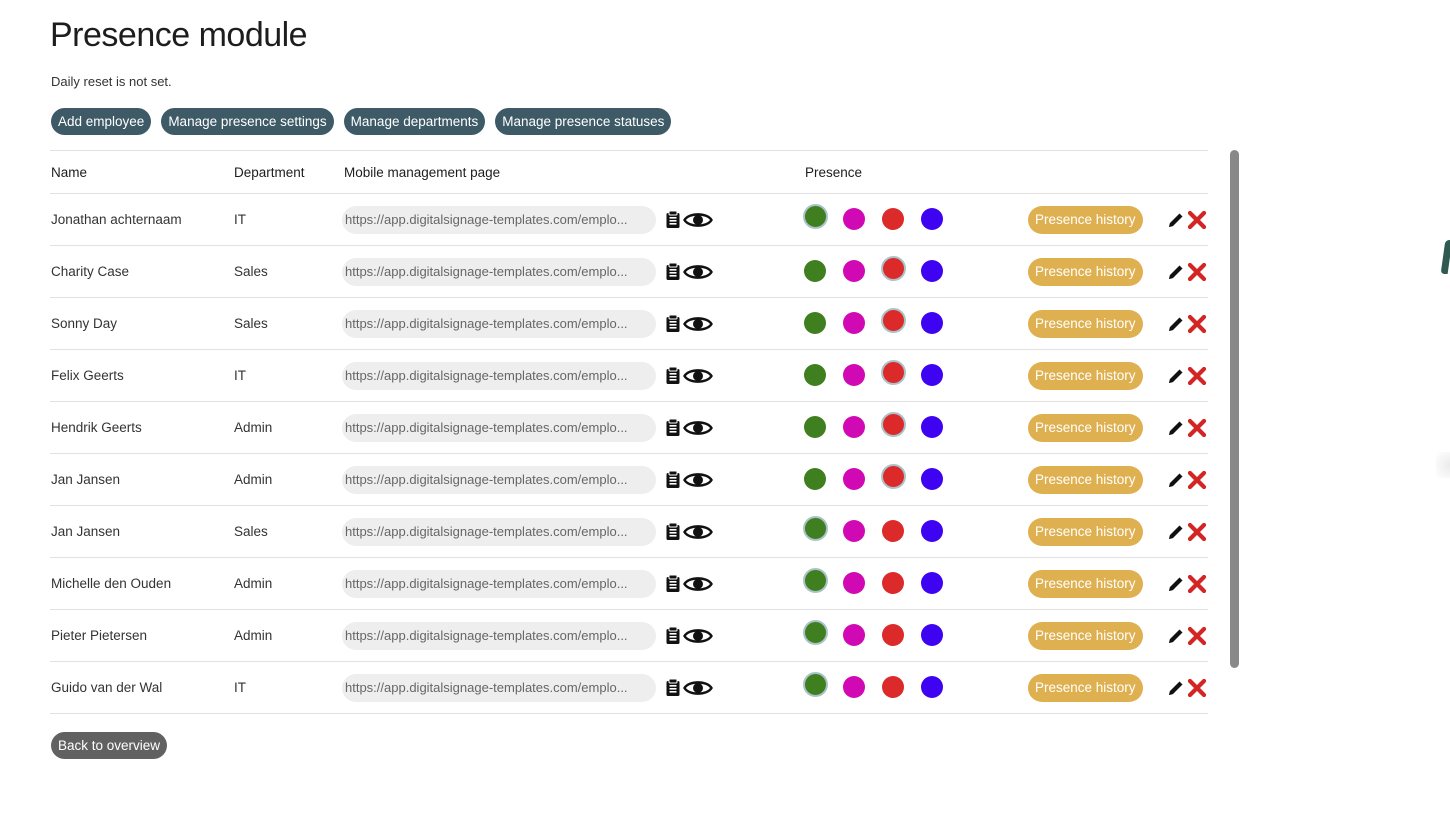  Describe the element at coordinates (1234, 409) in the screenshot. I see `table-scrollbar` at that location.